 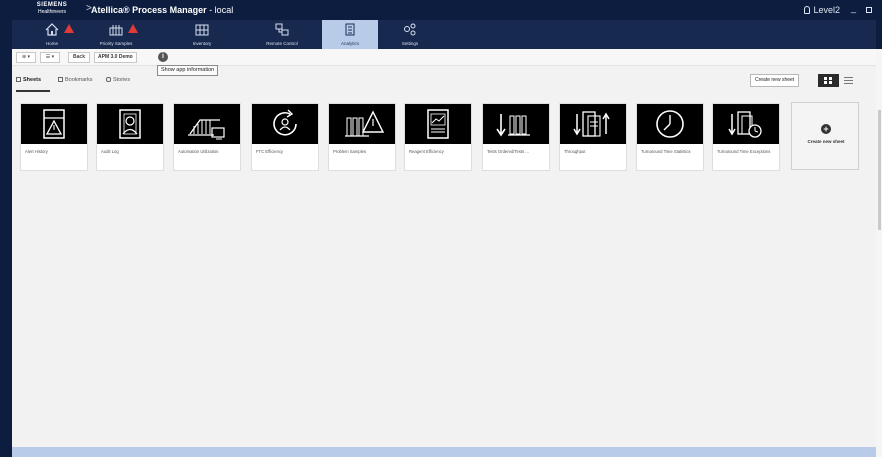 I want to click on analytics-icon, so click(x=350, y=29).